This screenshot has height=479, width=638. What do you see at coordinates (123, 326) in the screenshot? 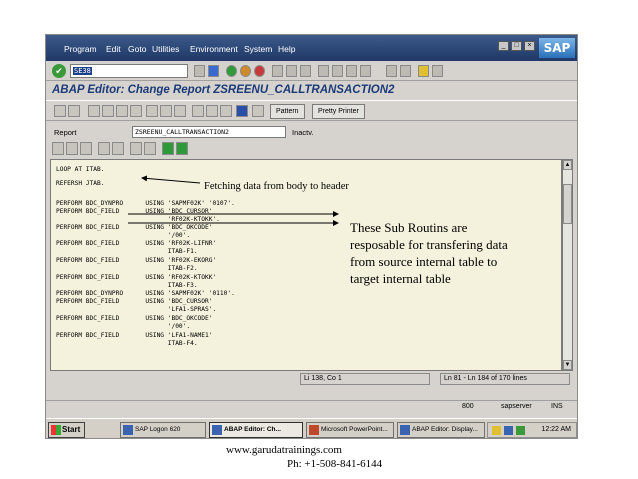
I see `code-line: '/00'.` at bounding box center [123, 326].